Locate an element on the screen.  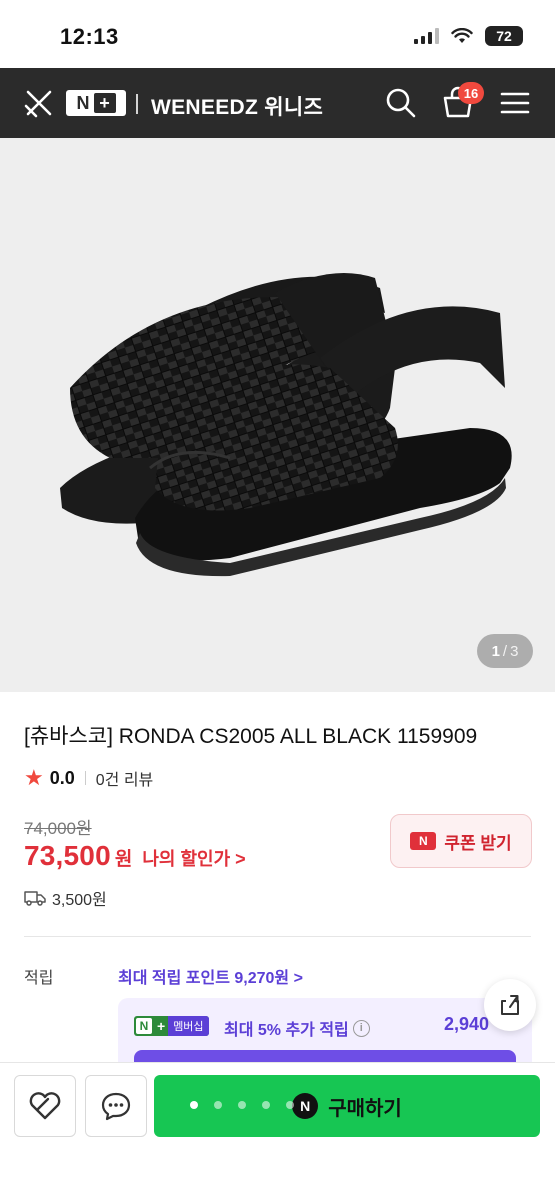
badge-plus-icon: + is located at coordinates (161, 1026).